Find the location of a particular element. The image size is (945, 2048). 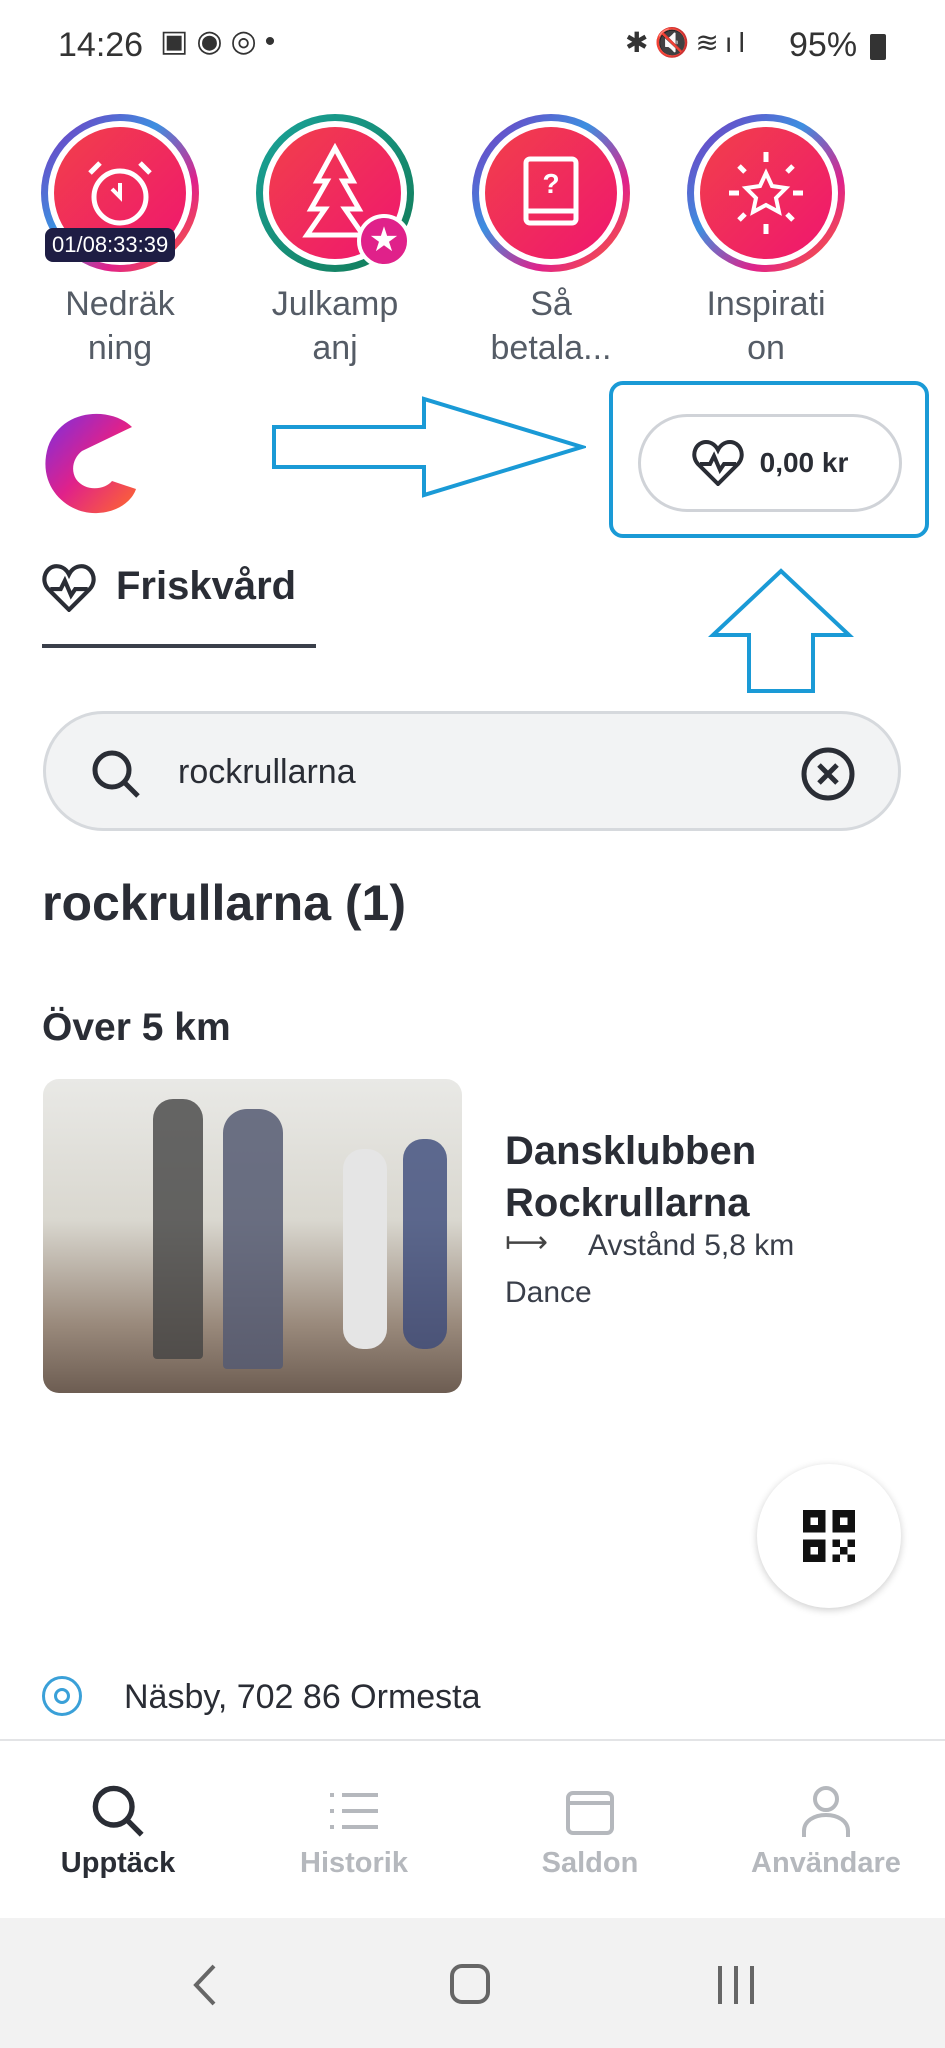

result-distance: Avstånd 5,8 km is located at coordinates (691, 1245).